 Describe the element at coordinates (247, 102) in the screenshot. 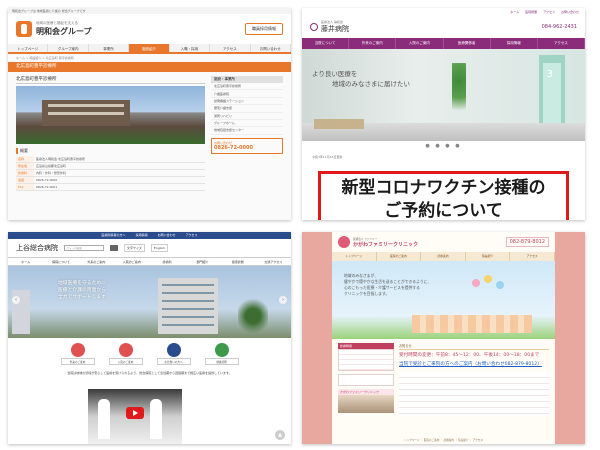

I see `sidebar-item: 訪問看護ステーション` at that location.